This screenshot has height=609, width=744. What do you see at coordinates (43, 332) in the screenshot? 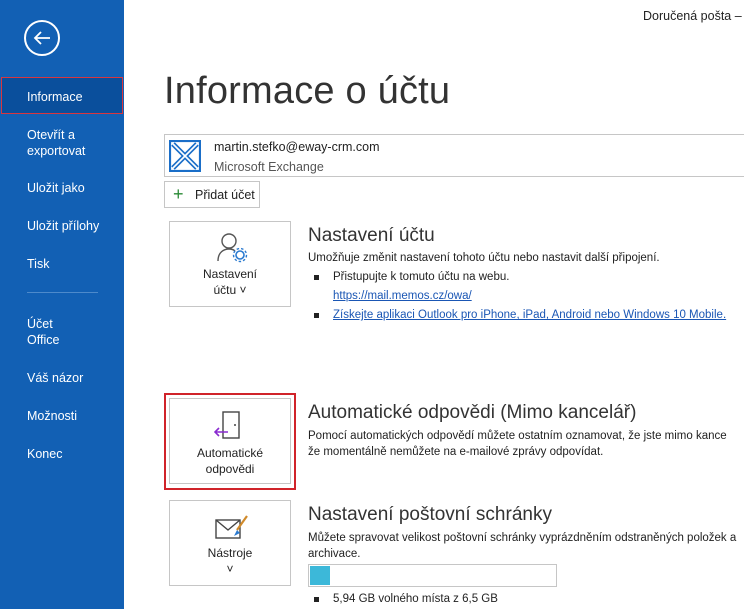
I see `sidebar-item-label: Účet Office` at bounding box center [43, 332].